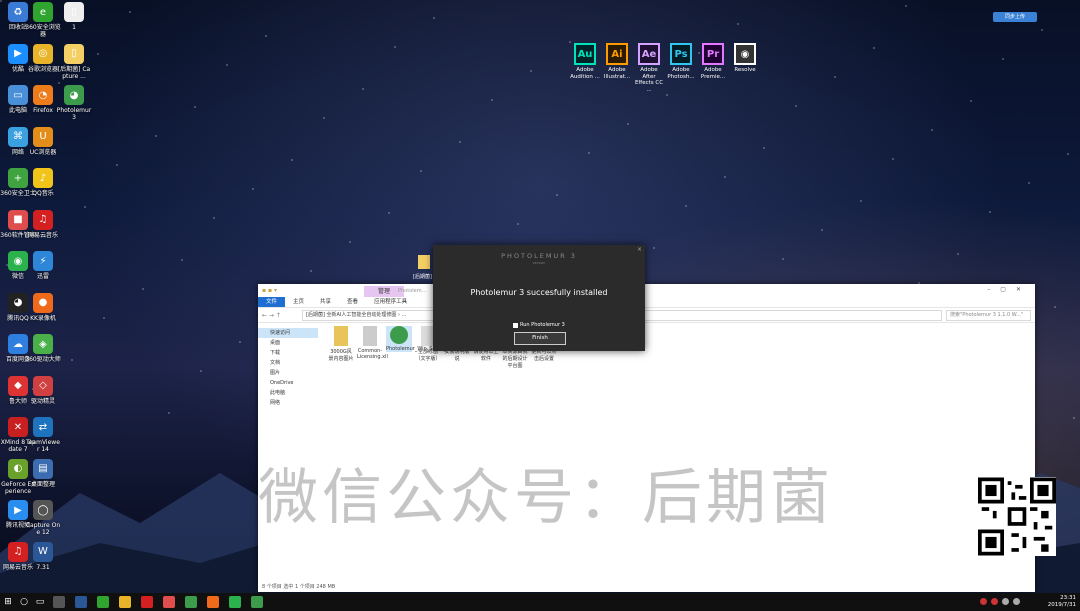  What do you see at coordinates (745, 54) in the screenshot?
I see `adobe-app-icon: ◉` at bounding box center [745, 54].